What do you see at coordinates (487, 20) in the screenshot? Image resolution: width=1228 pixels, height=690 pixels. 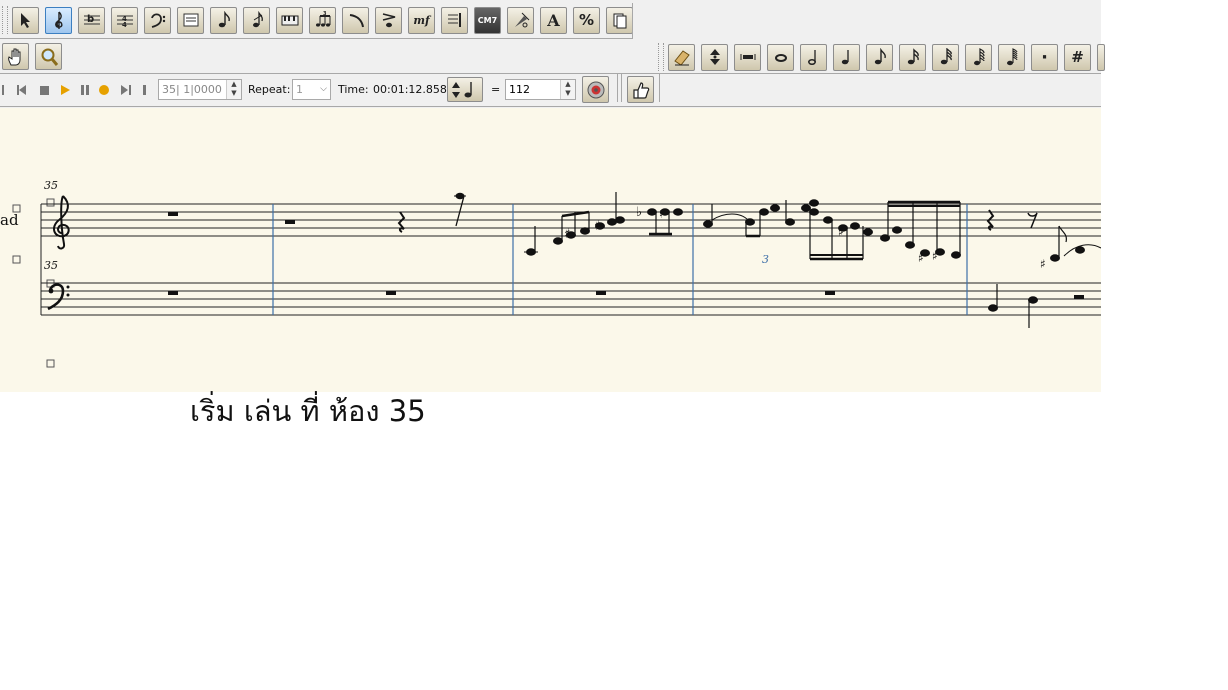 I see `chord-symbol-icon: CM7` at bounding box center [487, 20].